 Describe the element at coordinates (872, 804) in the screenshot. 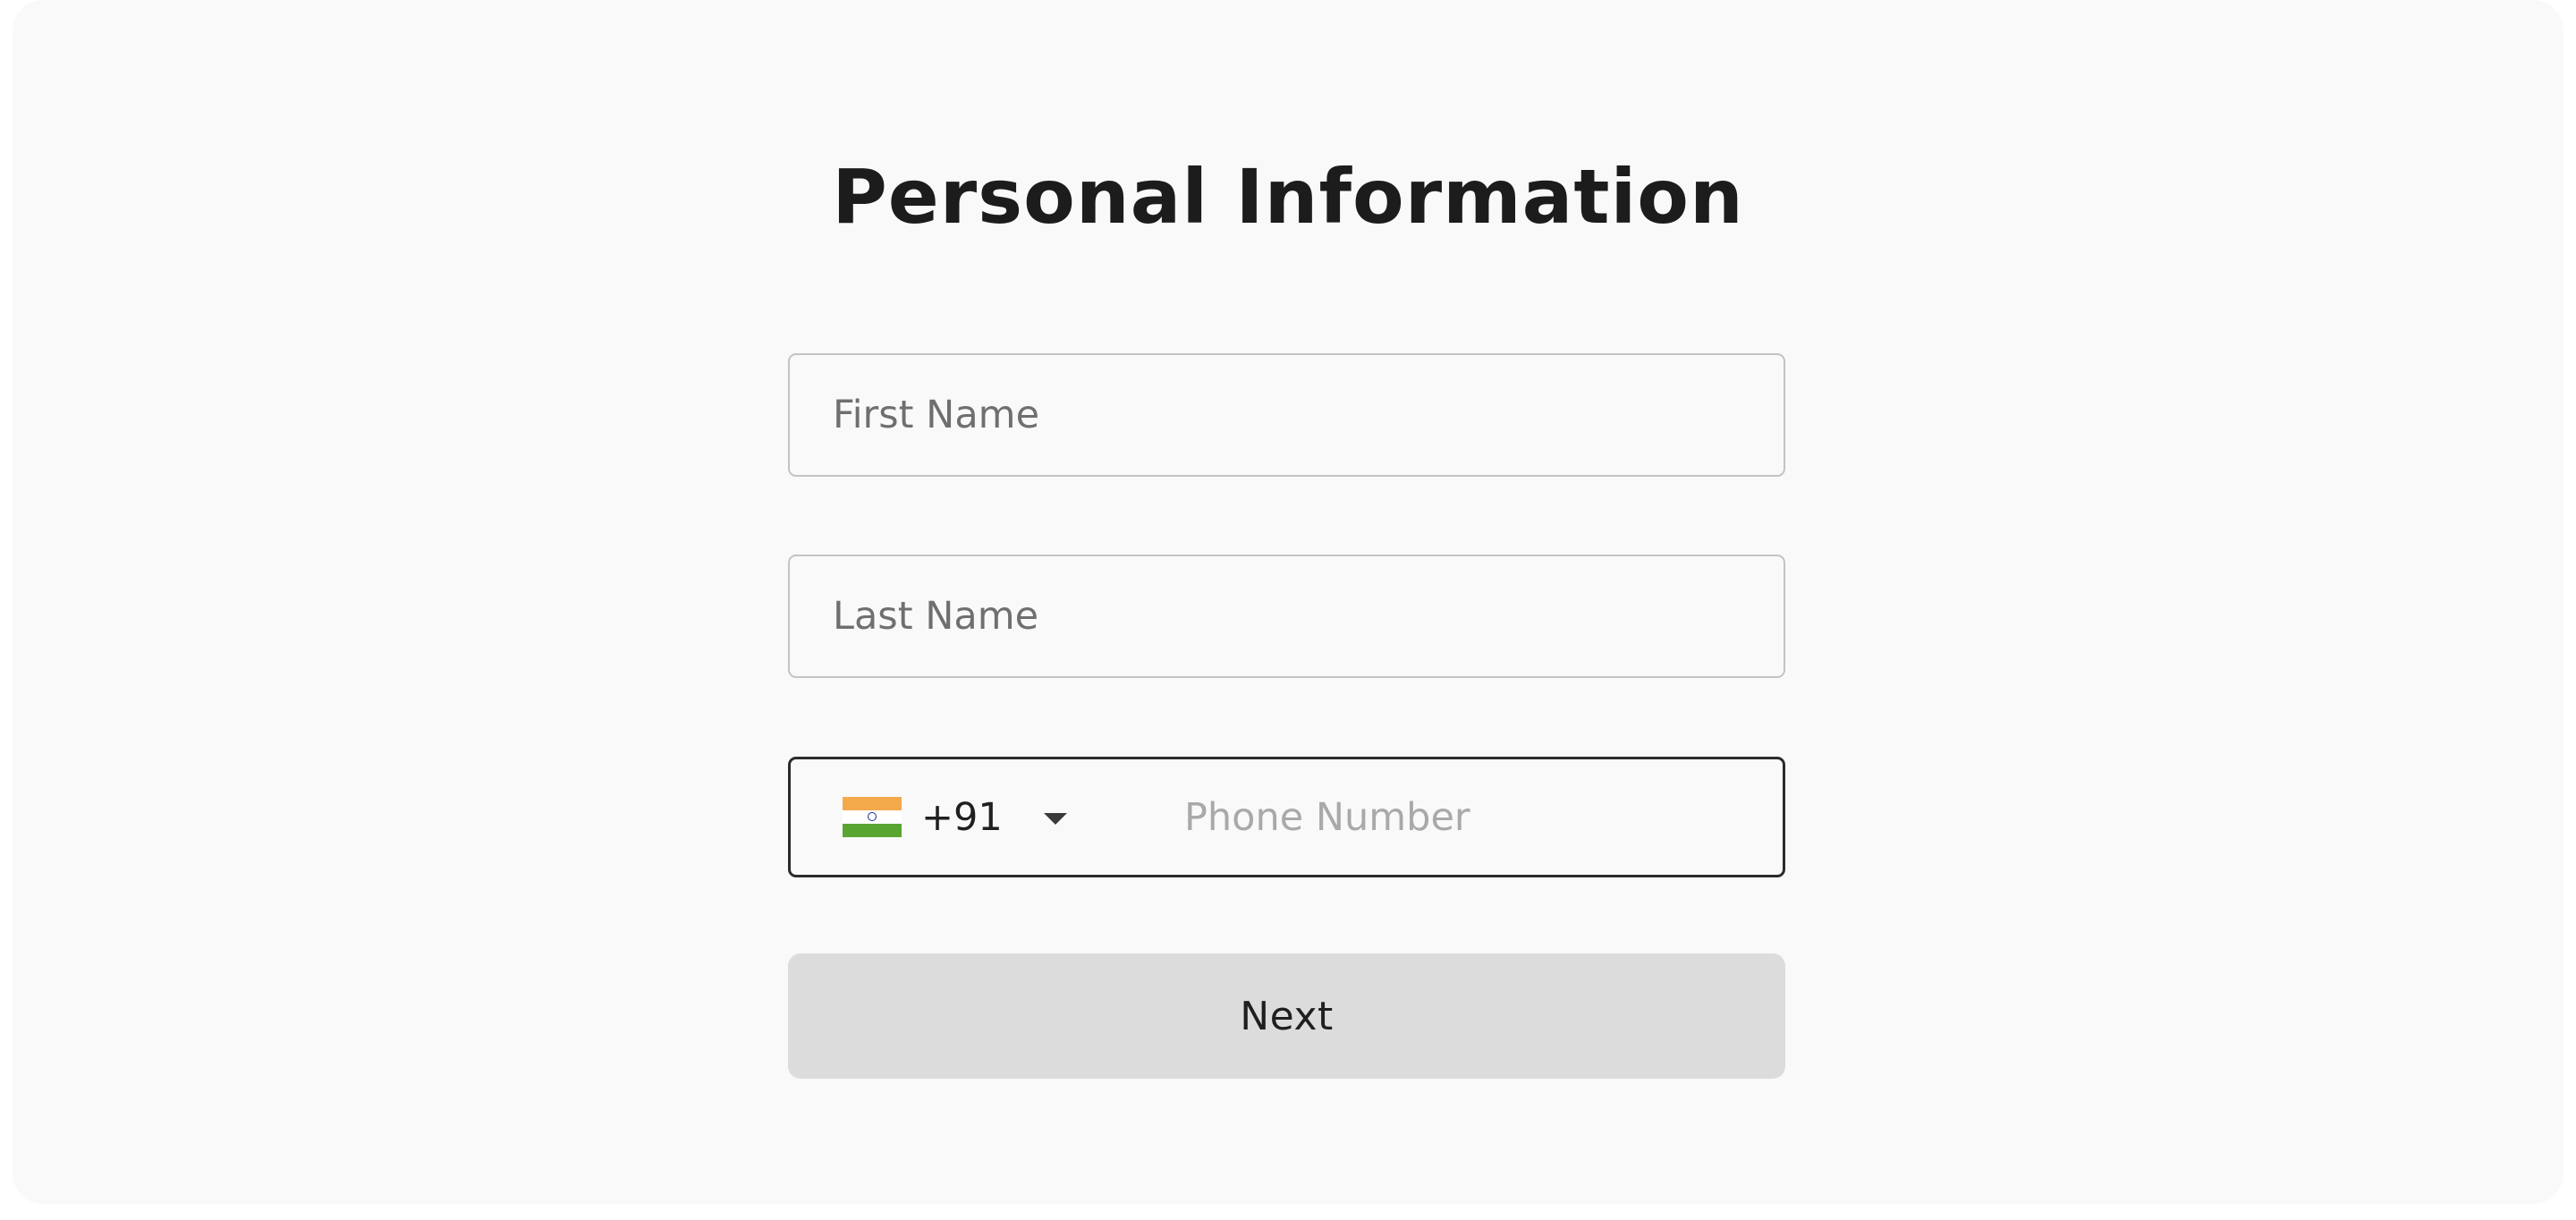

I see `flag-band-saffron` at that location.